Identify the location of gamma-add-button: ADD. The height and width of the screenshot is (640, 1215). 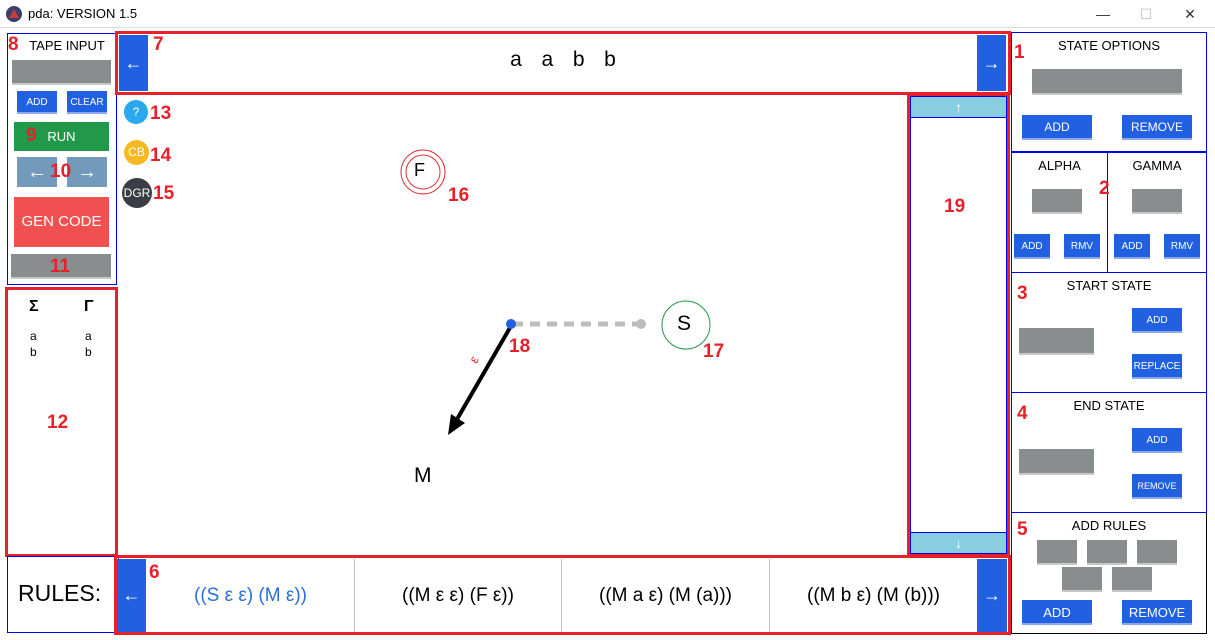
(1132, 246).